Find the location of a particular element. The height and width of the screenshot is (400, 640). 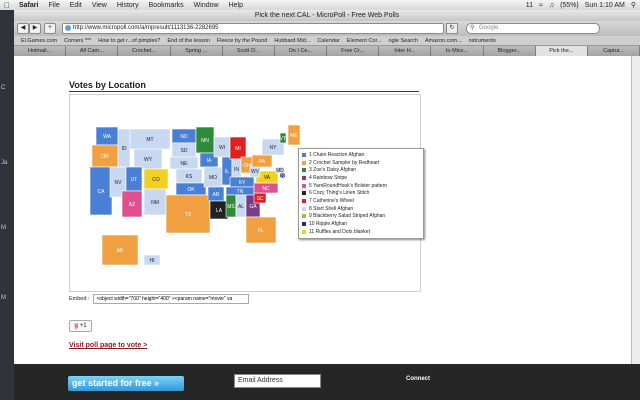

legend-item: 6 Cozy Thing's Linen Stitch is located at coordinates (361, 193).